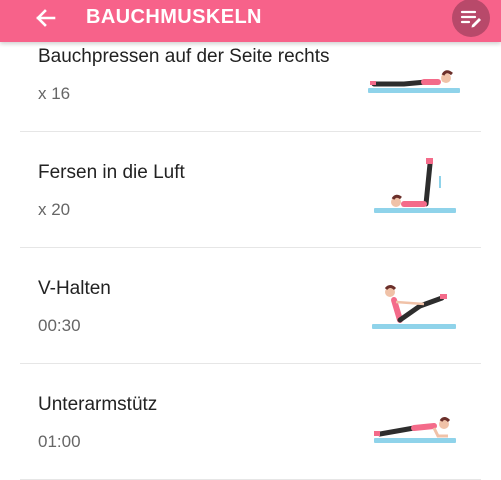  Describe the element at coordinates (98, 404) in the screenshot. I see `exercise-name: Unterarmstütz` at that location.